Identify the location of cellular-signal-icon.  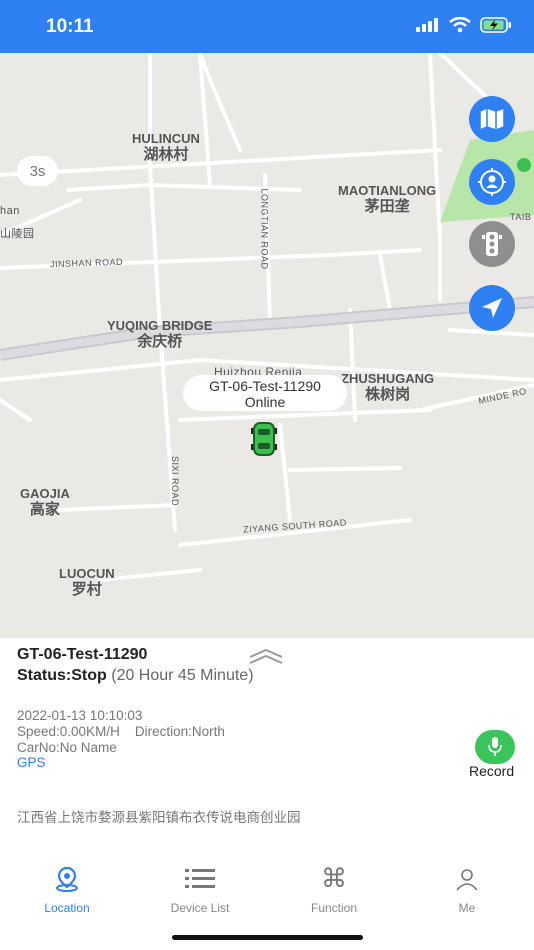
(427, 25).